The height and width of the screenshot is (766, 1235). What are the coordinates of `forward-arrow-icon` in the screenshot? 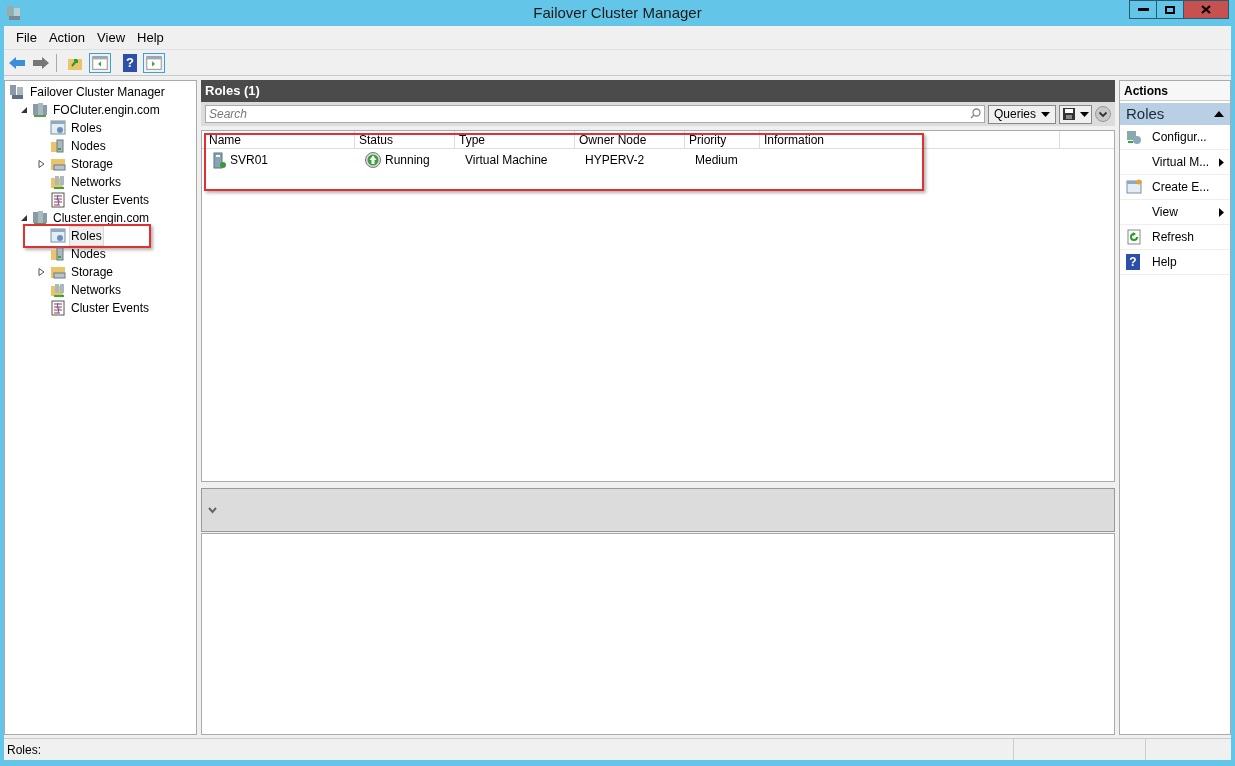 It's located at (41, 62).